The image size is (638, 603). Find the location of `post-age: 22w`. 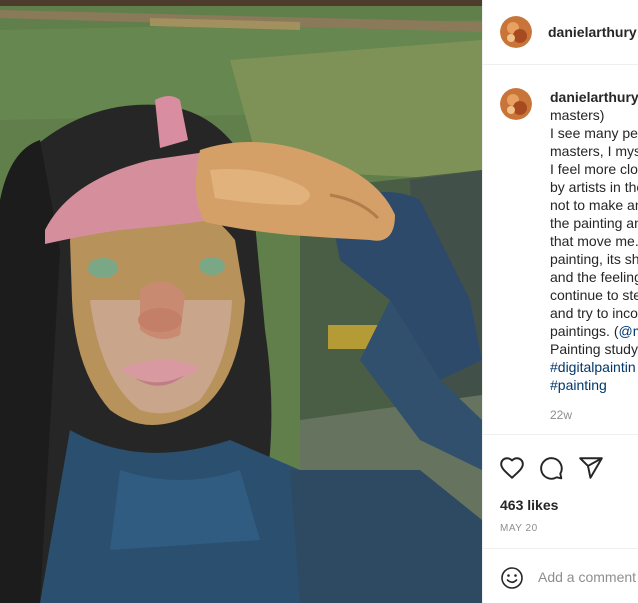

post-age: 22w is located at coordinates (561, 415).